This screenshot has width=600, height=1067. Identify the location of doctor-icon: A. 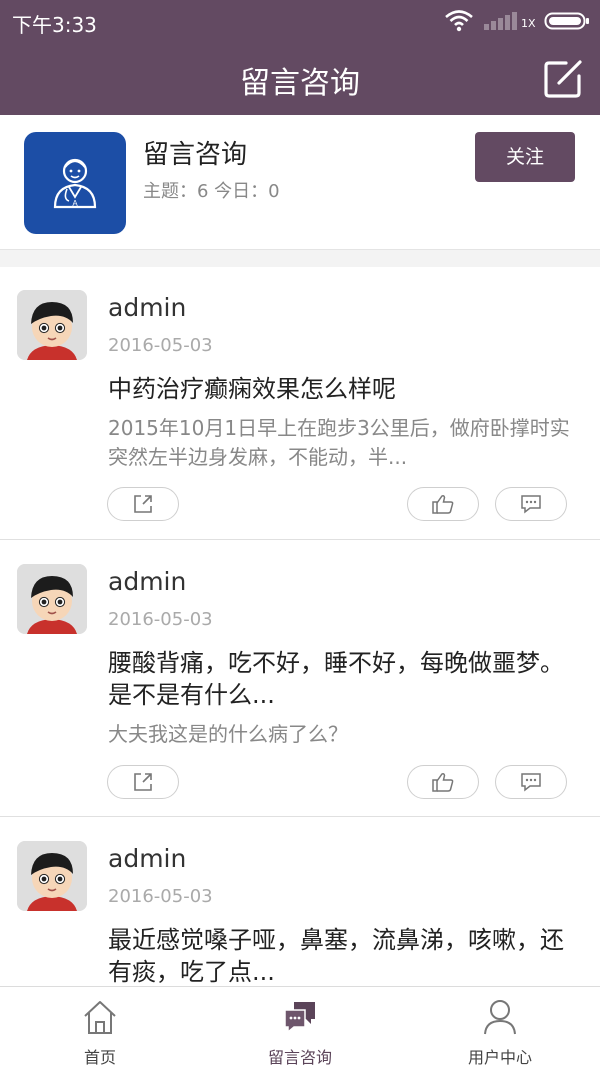
(75, 183).